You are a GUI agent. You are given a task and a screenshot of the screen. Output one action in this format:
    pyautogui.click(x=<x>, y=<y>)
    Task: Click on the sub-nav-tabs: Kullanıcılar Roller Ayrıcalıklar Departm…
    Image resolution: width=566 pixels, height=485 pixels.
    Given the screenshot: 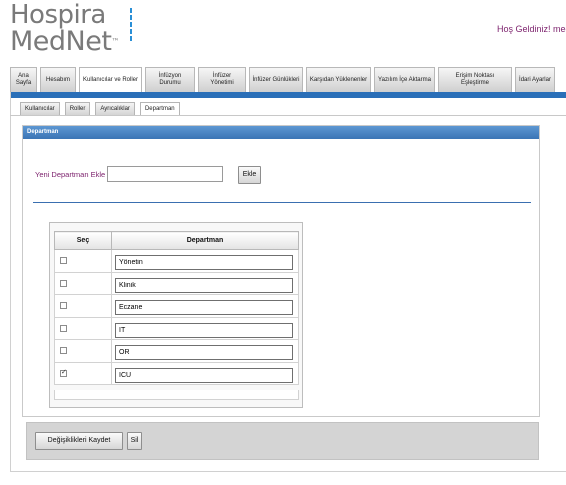 What is the action you would take?
    pyautogui.click(x=102, y=108)
    